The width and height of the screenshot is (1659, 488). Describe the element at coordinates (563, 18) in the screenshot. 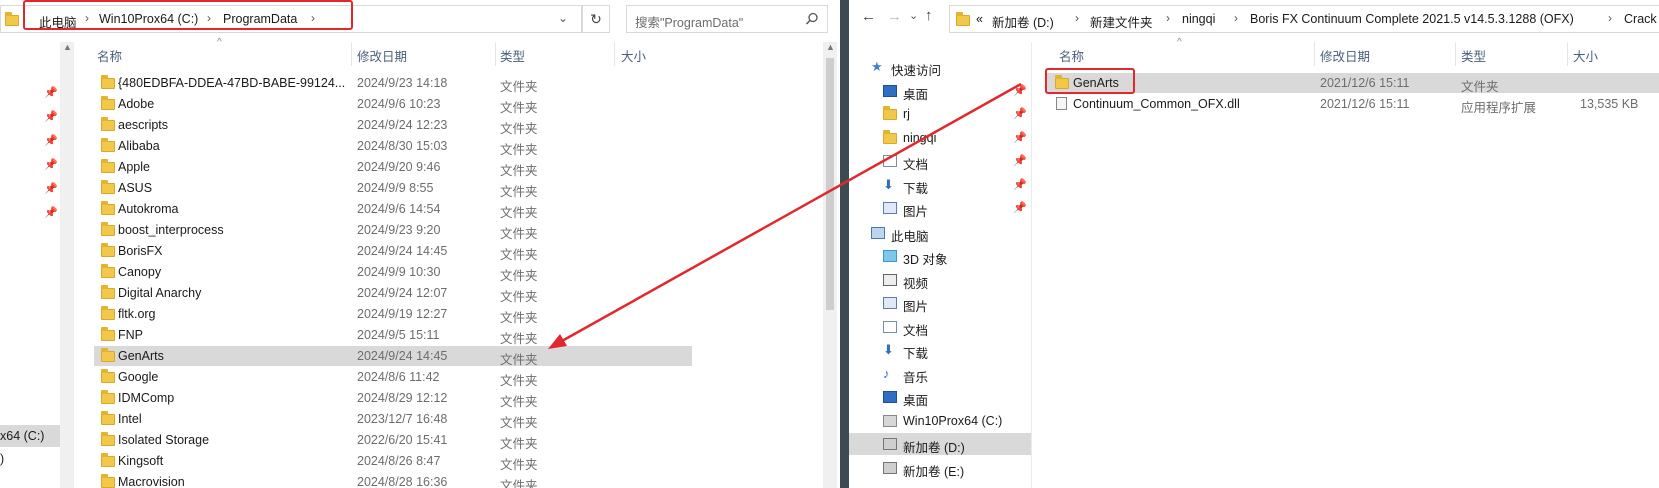

I see `chevron-down-icon: ⌄` at that location.